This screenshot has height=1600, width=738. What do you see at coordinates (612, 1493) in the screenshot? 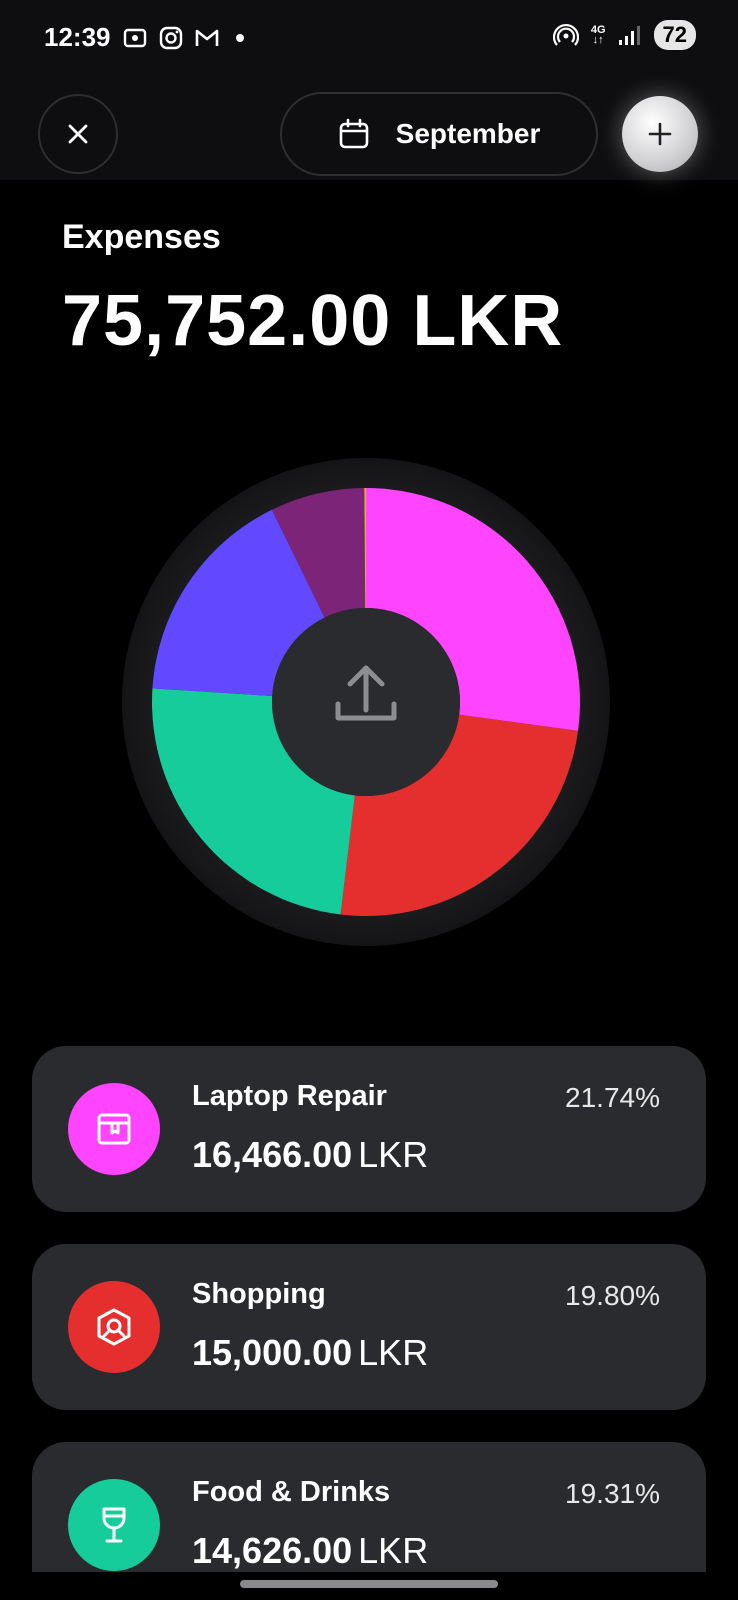
I see `category-percent: 19.31%` at bounding box center [612, 1493].